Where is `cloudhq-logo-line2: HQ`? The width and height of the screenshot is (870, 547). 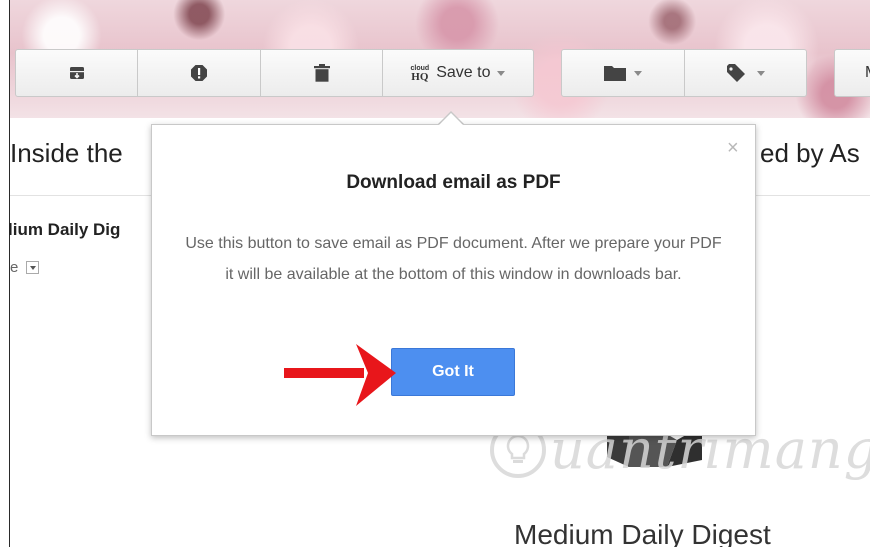 cloudhq-logo-line2: HQ is located at coordinates (420, 77).